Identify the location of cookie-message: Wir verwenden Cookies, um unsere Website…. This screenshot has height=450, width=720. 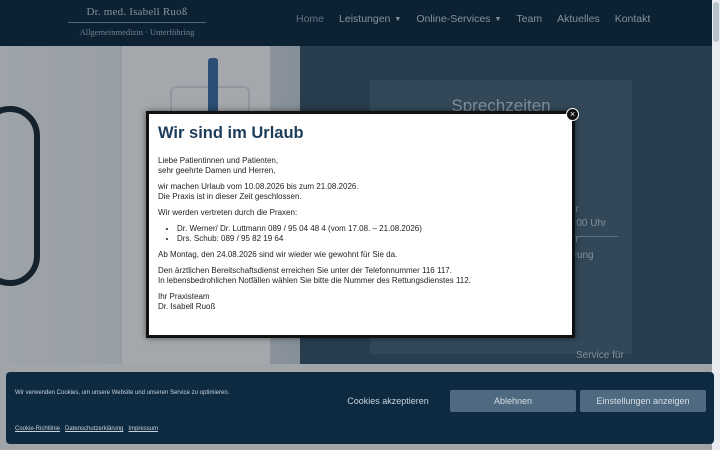
(122, 393).